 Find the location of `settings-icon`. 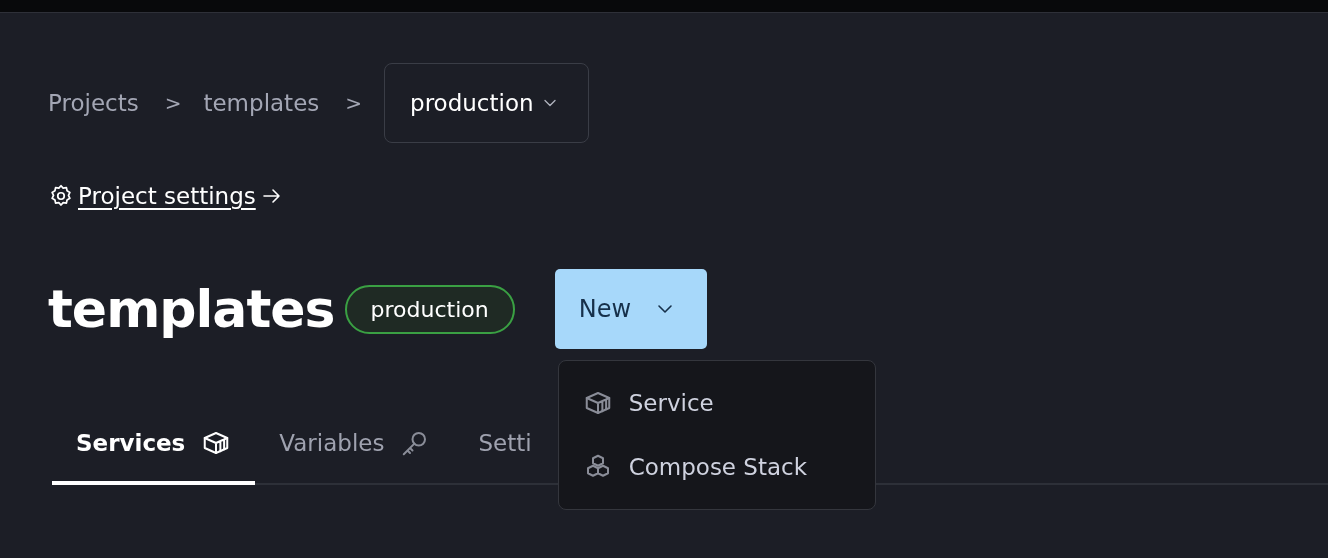

settings-icon is located at coordinates (61, 196).